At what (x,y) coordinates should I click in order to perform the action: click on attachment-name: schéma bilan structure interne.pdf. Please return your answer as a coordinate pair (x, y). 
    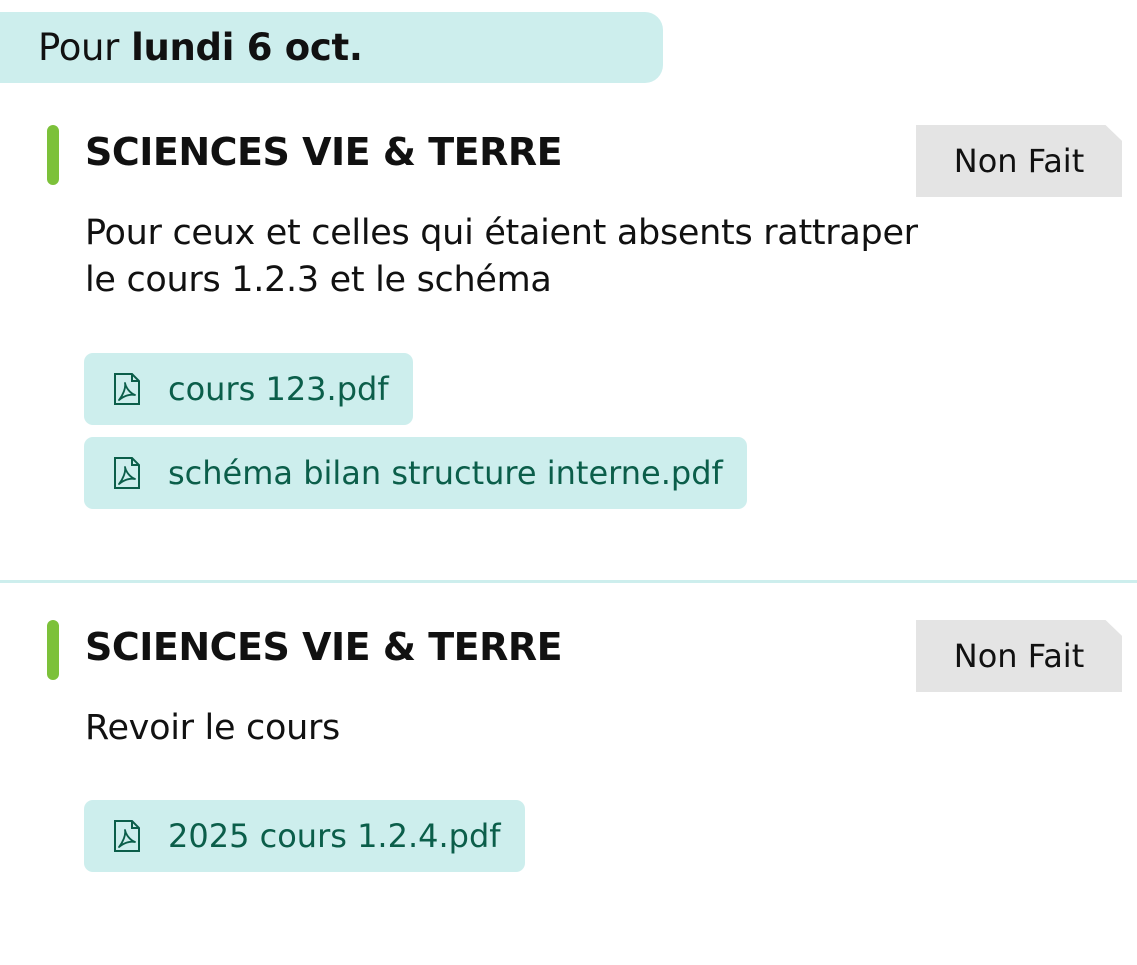
    Looking at the image, I should click on (445, 473).